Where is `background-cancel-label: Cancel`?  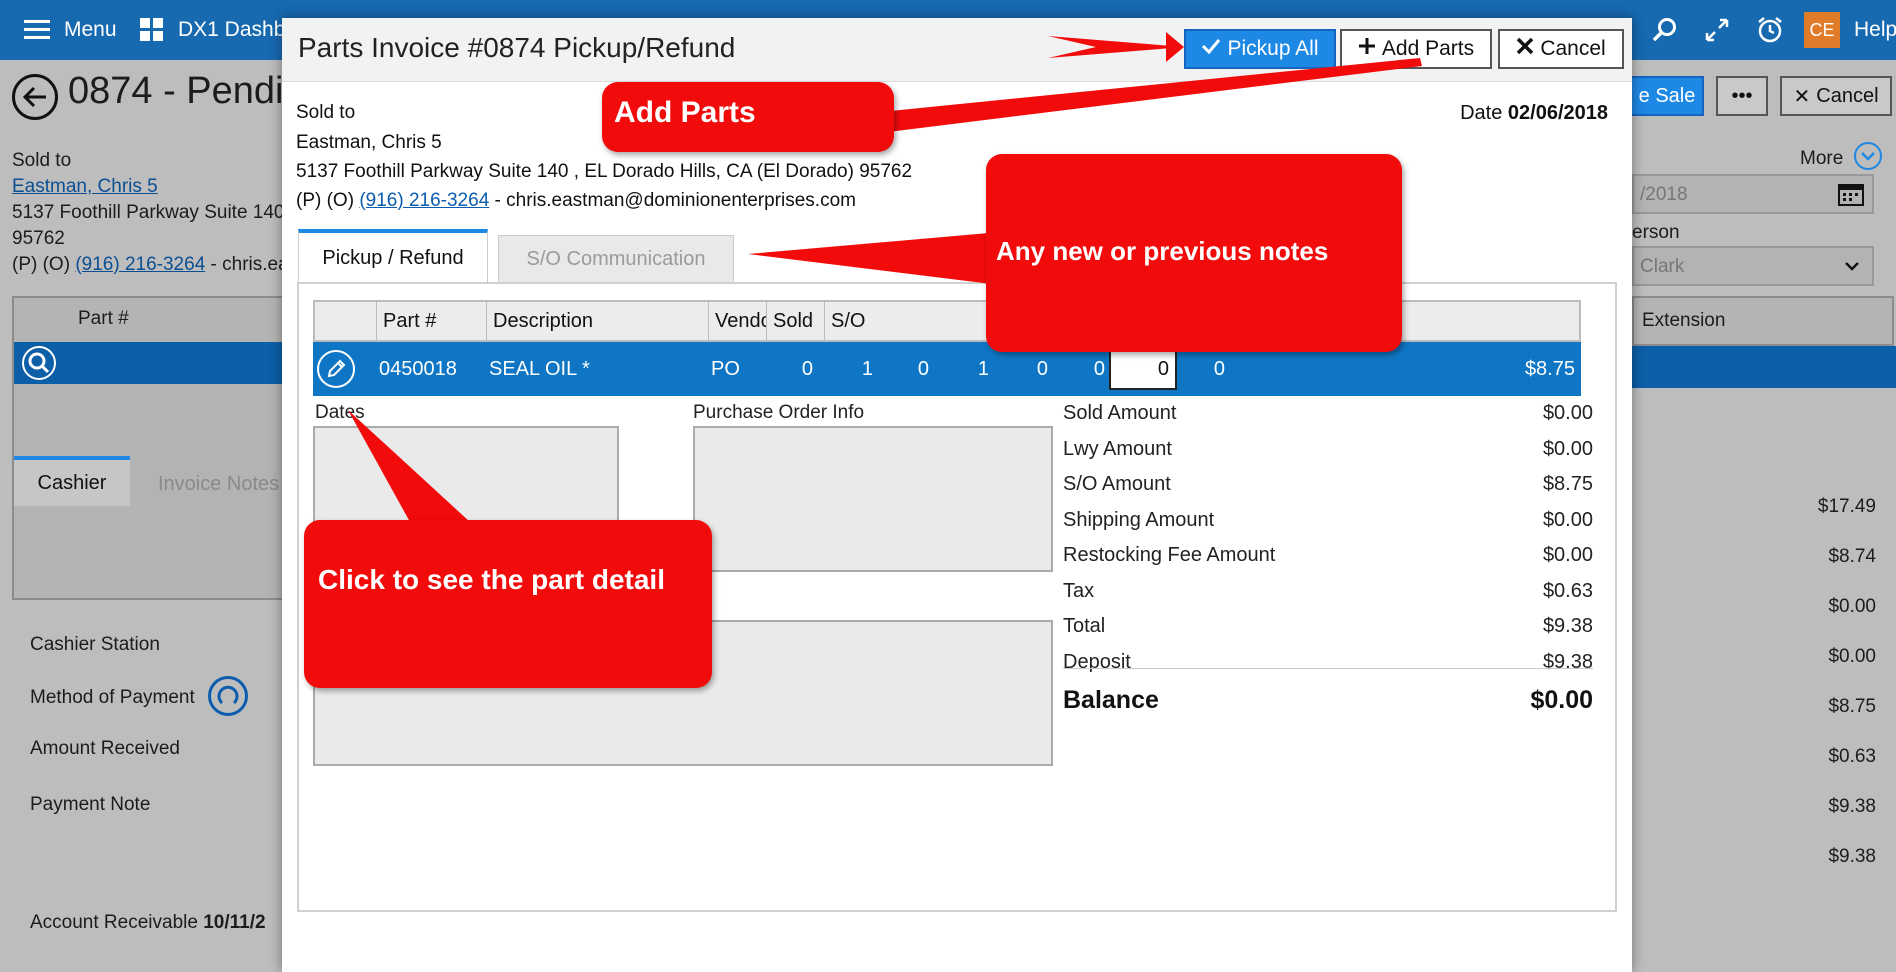 background-cancel-label: Cancel is located at coordinates (1847, 95).